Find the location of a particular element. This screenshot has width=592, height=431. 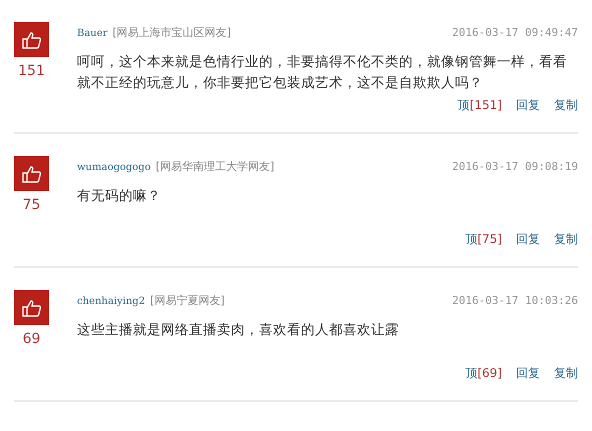

vote-count: 151 is located at coordinates (31, 71).